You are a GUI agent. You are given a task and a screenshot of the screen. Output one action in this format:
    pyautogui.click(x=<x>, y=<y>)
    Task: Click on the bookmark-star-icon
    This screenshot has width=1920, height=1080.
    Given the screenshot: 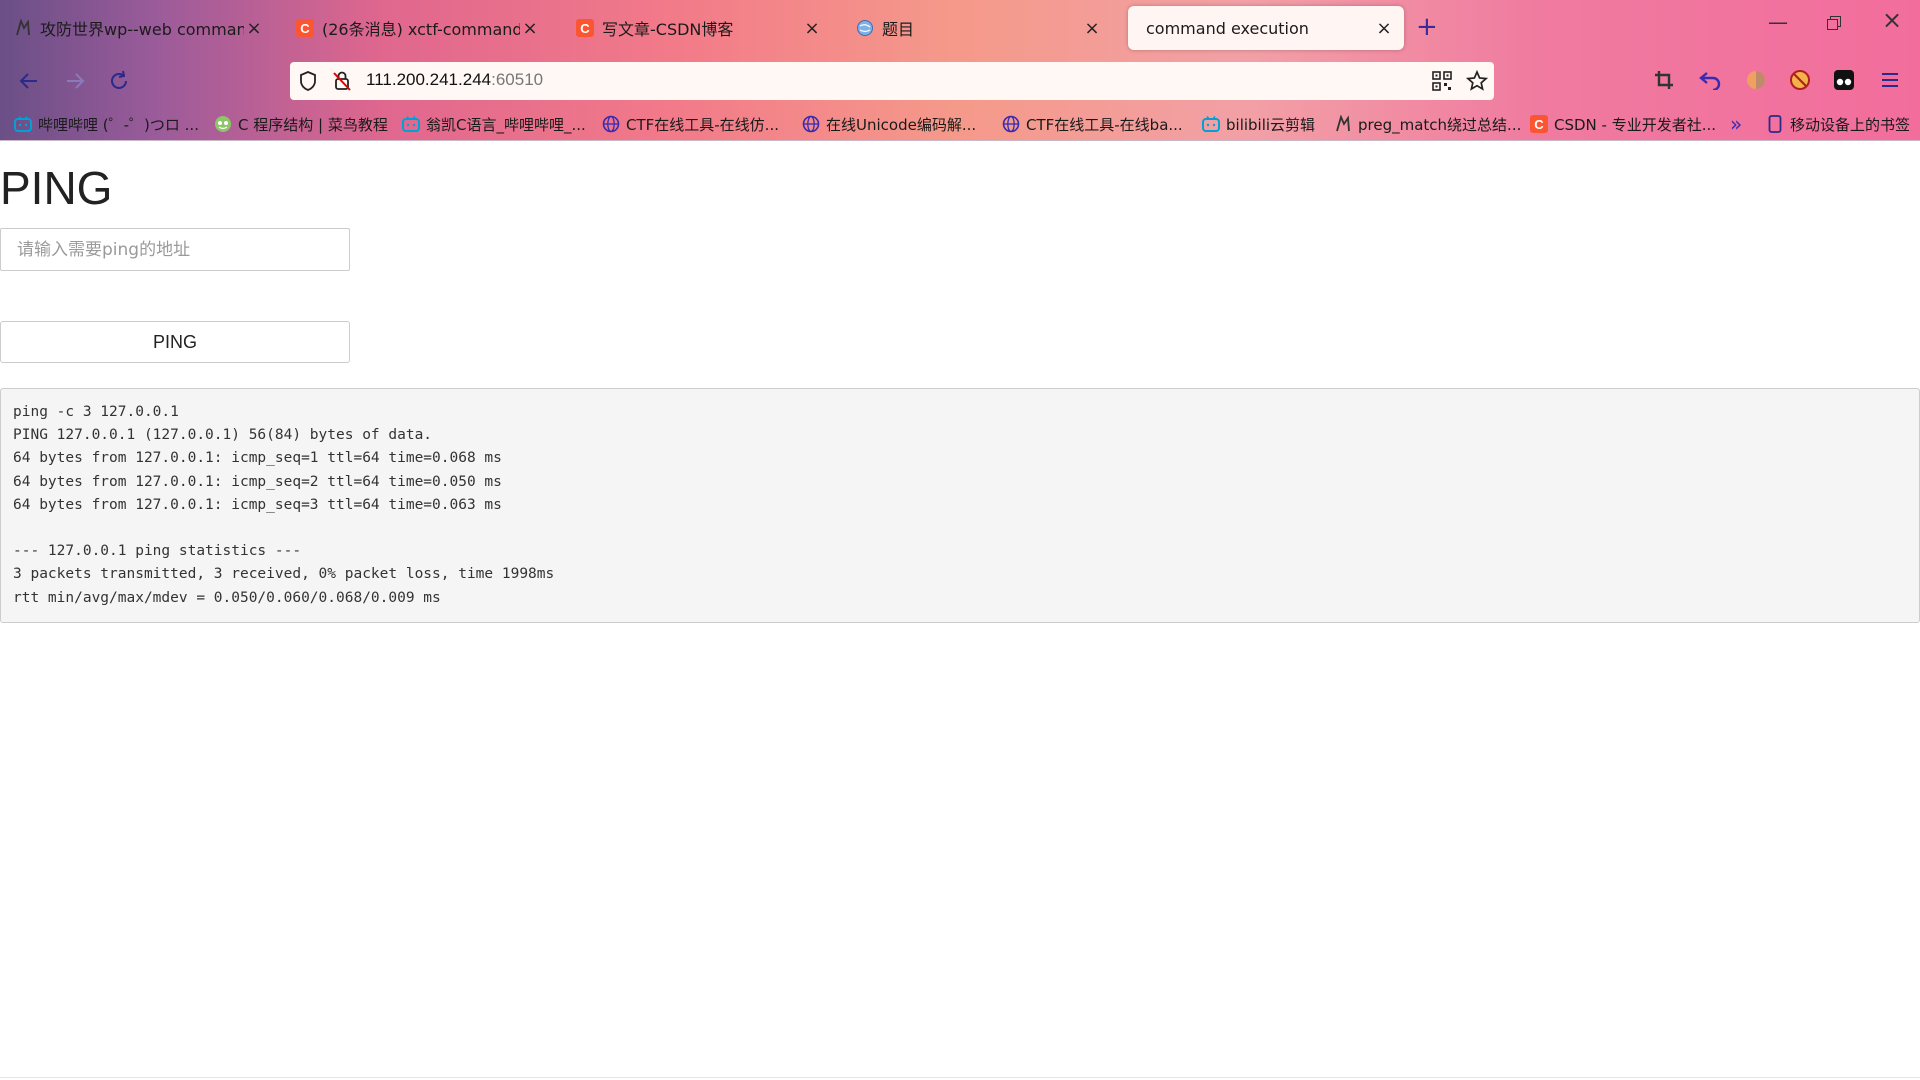 What is the action you would take?
    pyautogui.click(x=1477, y=81)
    